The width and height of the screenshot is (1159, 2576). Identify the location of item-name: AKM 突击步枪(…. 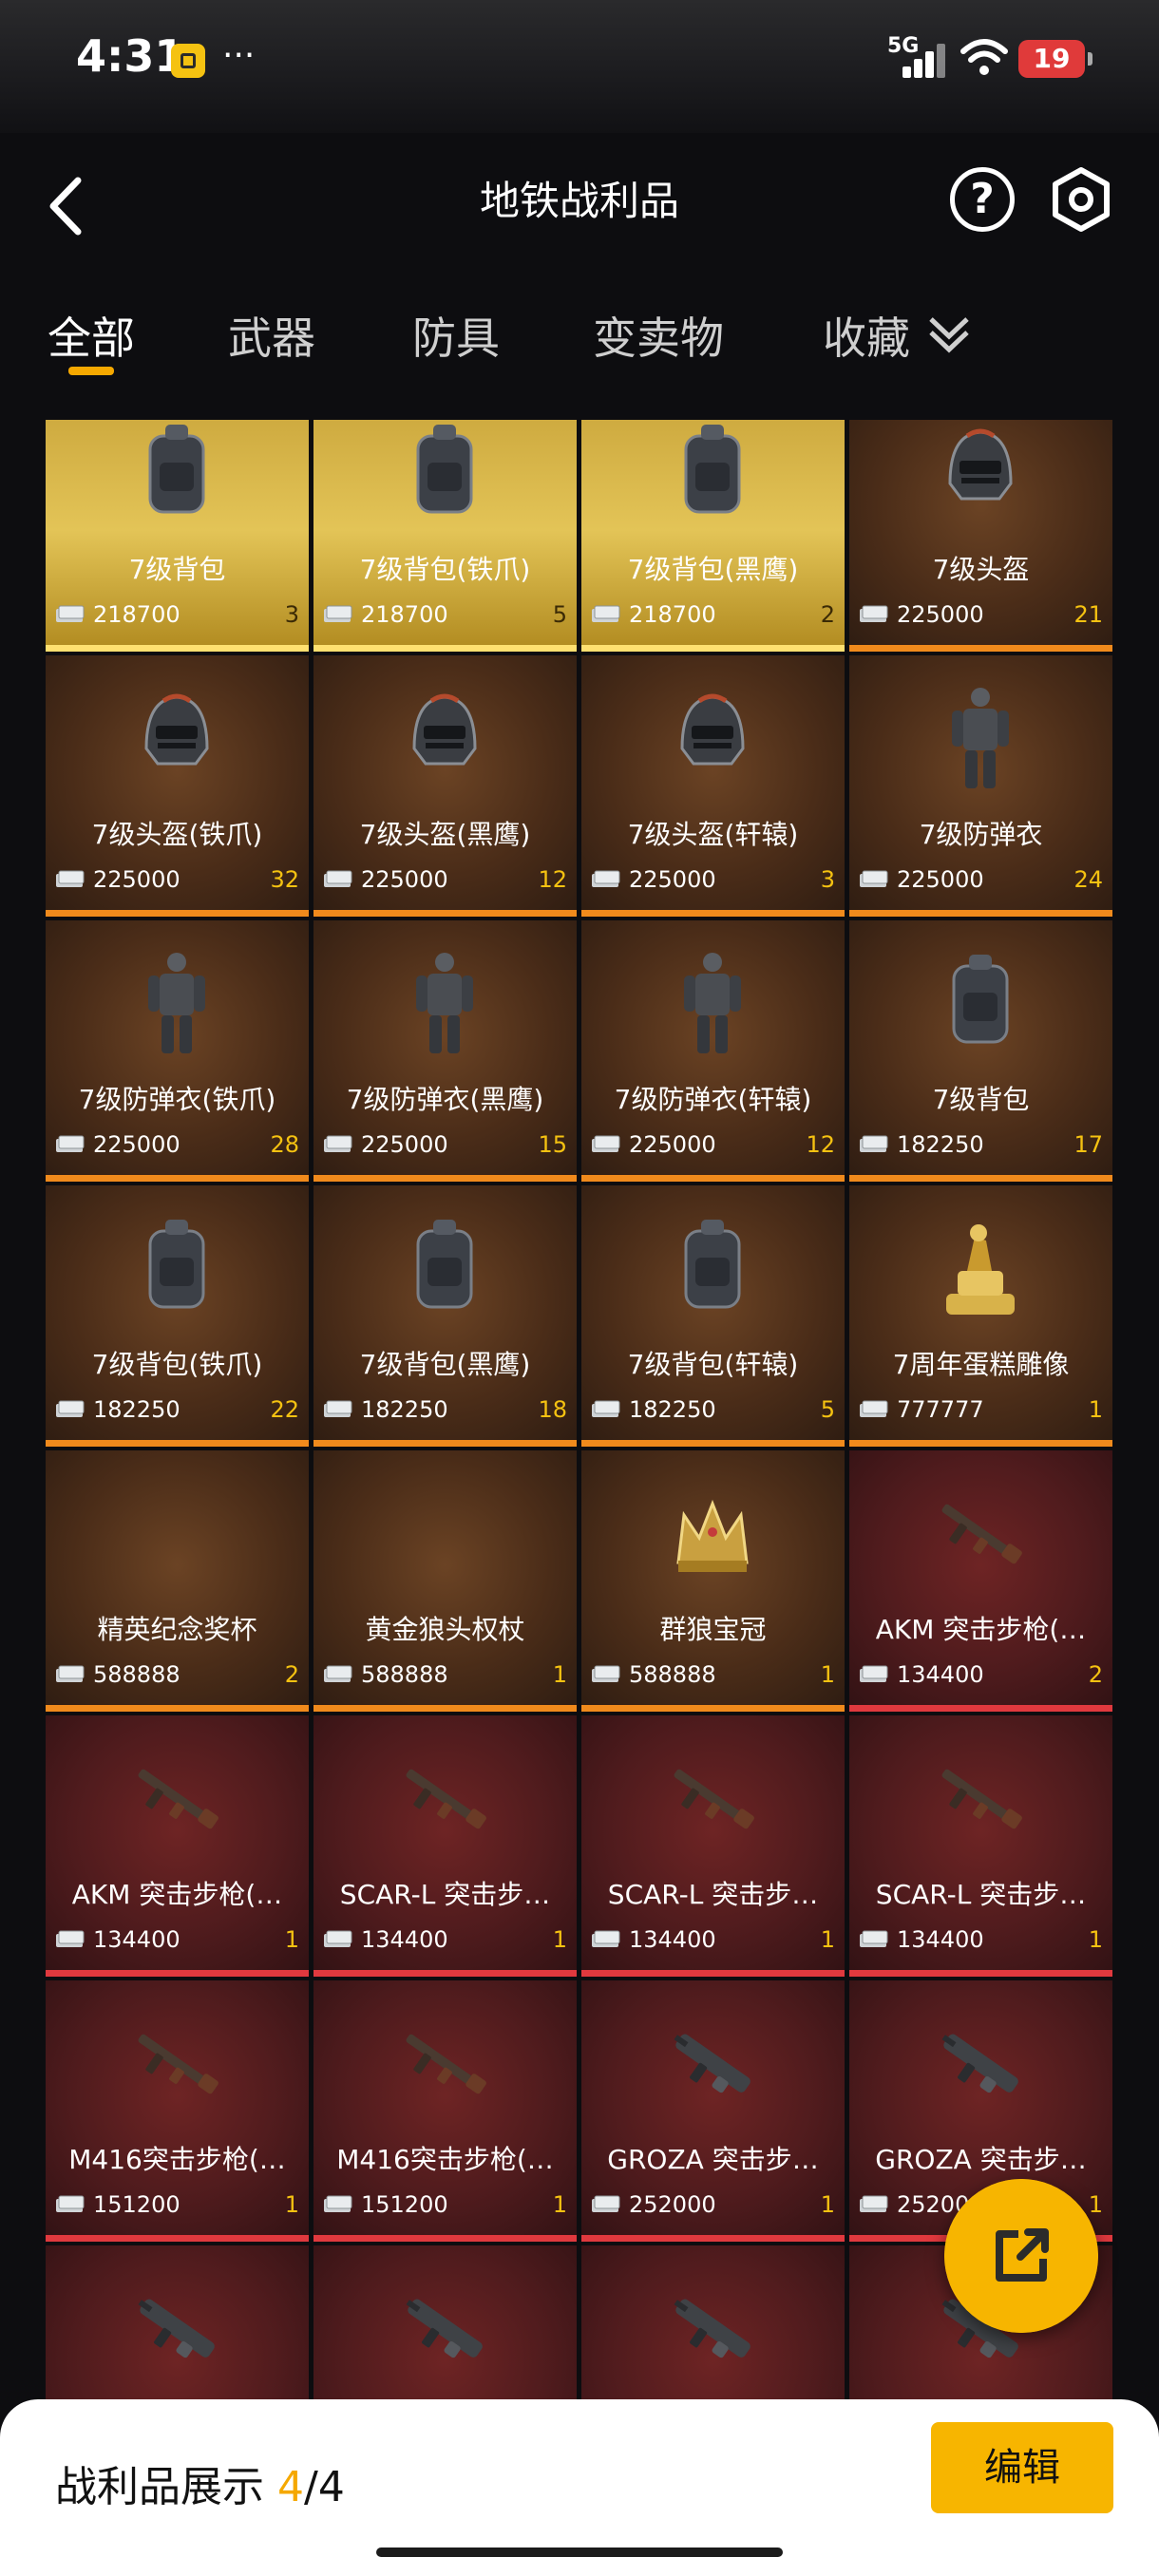
(981, 1629).